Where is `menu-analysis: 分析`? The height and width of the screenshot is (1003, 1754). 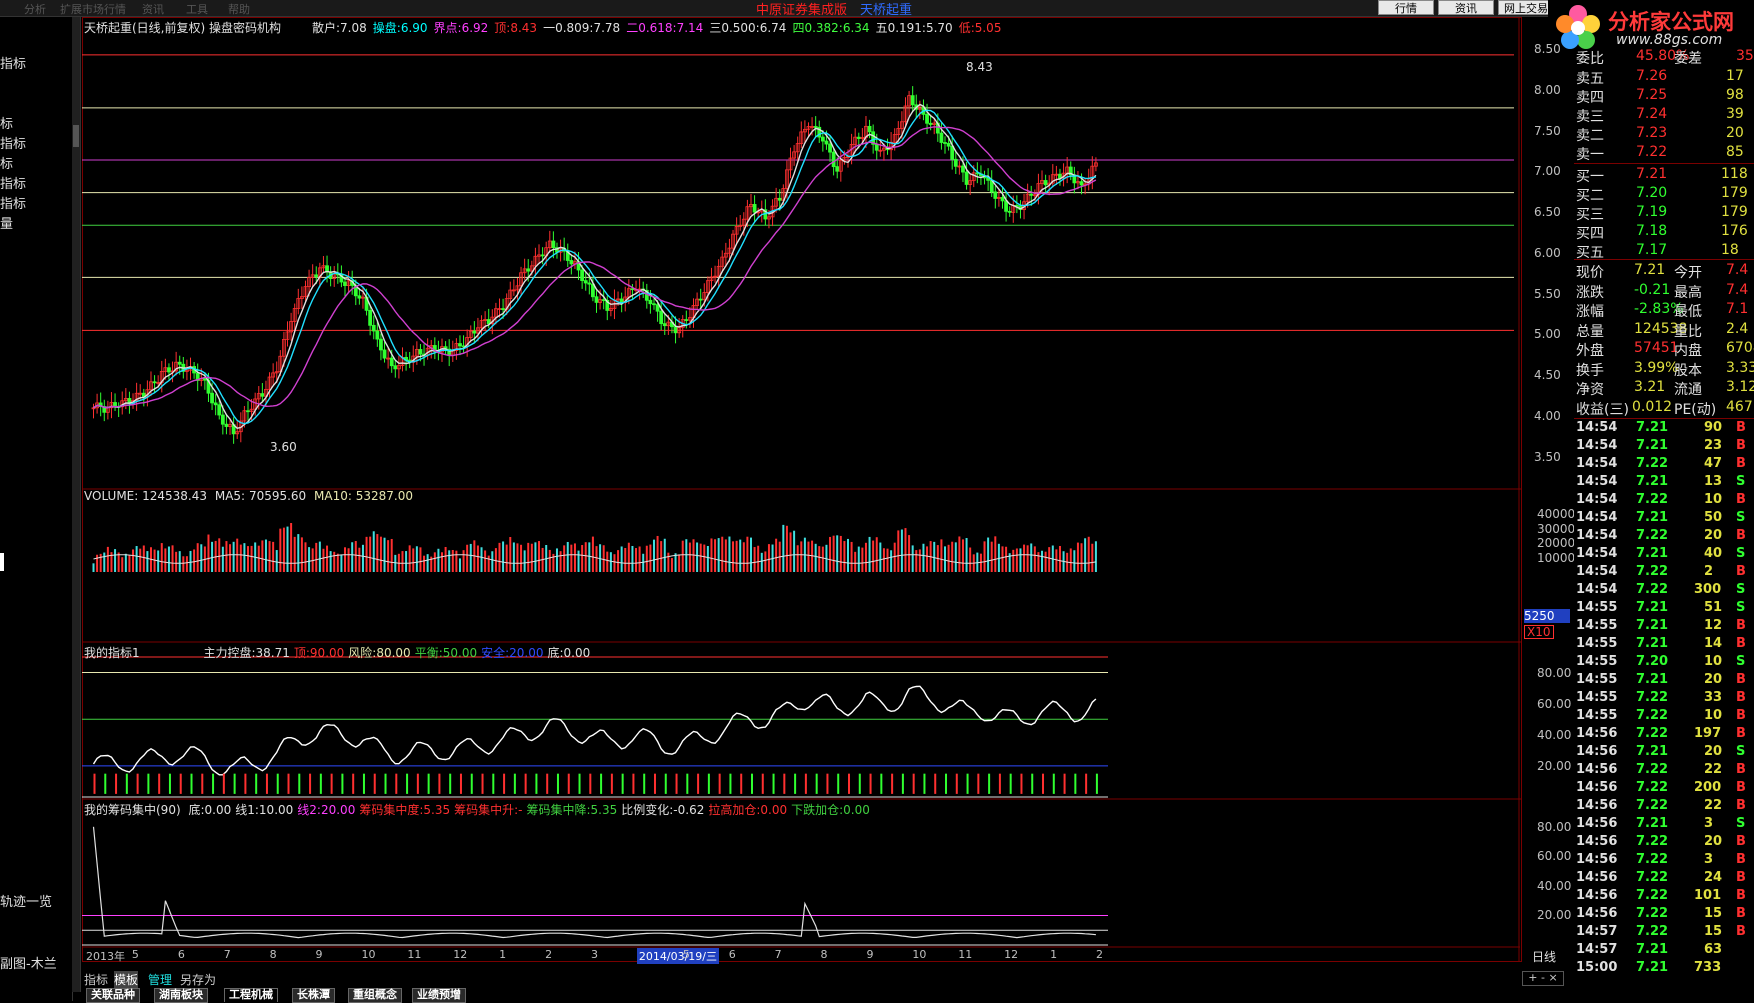
menu-analysis: 分析 is located at coordinates (35, 9).